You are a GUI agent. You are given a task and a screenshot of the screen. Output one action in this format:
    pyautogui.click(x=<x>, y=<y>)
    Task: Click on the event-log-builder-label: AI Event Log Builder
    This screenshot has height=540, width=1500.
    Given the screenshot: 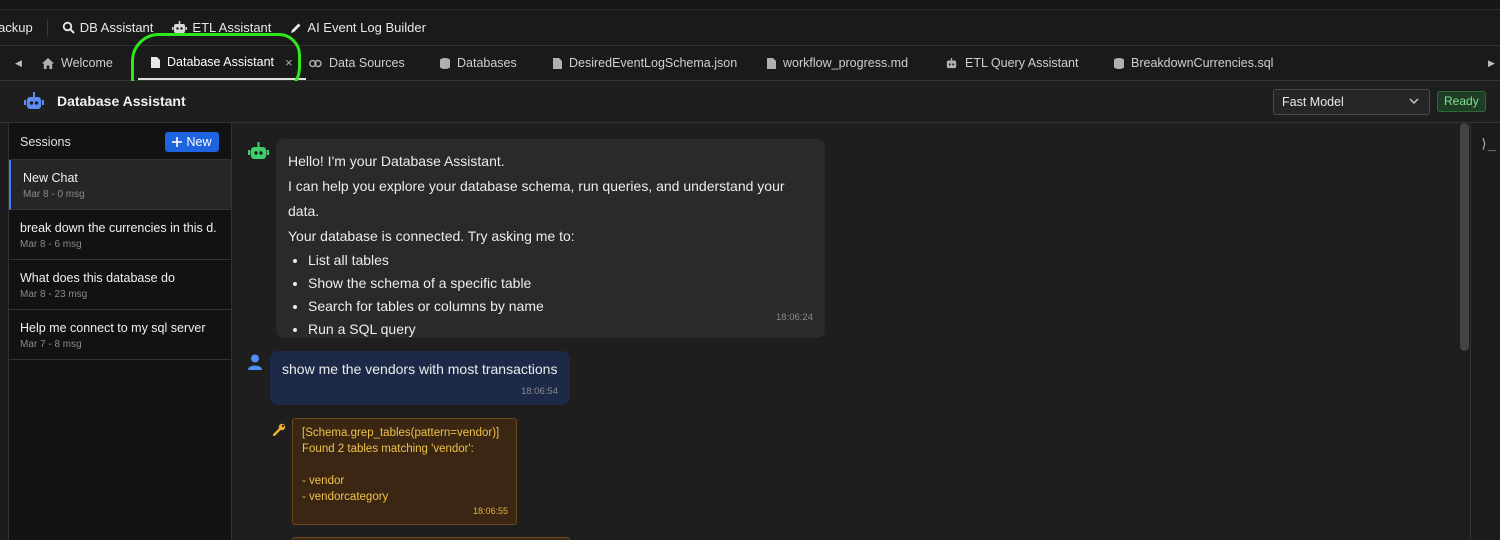 What is the action you would take?
    pyautogui.click(x=366, y=27)
    